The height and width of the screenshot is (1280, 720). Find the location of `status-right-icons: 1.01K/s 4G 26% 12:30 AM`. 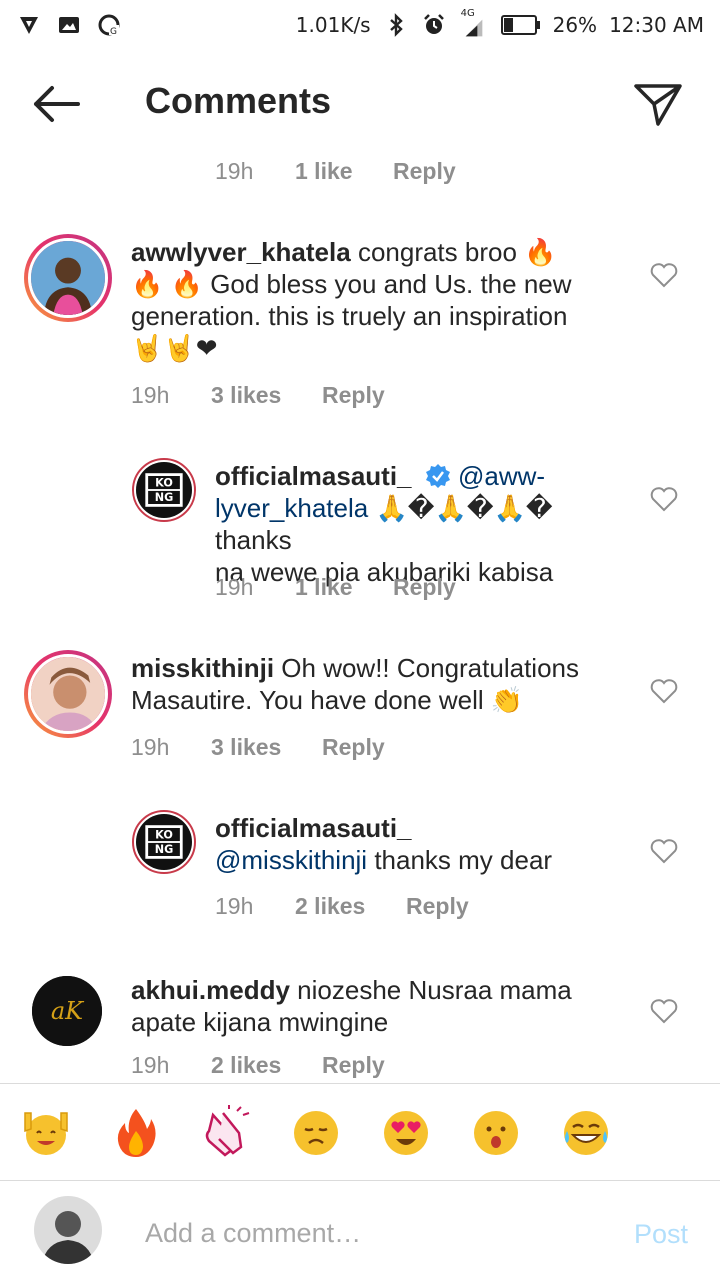

status-right-icons: 1.01K/s 4G 26% 12:30 AM is located at coordinates (499, 23).